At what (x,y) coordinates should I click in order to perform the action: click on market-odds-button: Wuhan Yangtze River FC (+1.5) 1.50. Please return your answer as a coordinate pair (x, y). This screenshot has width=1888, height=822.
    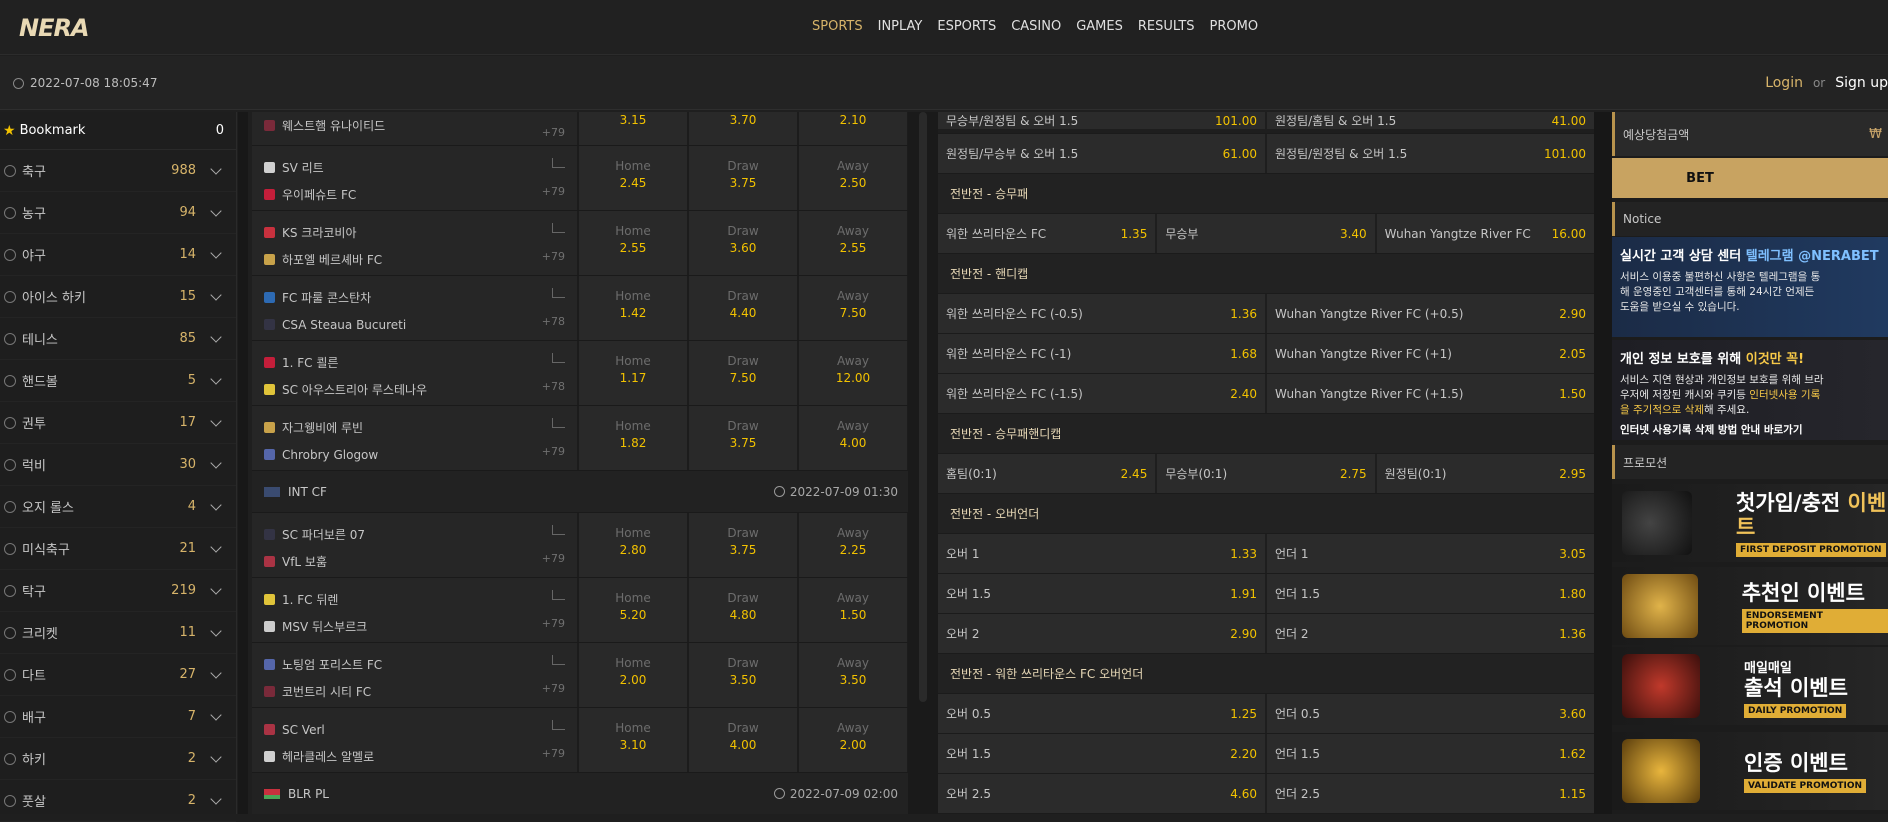
    Looking at the image, I should click on (1430, 393).